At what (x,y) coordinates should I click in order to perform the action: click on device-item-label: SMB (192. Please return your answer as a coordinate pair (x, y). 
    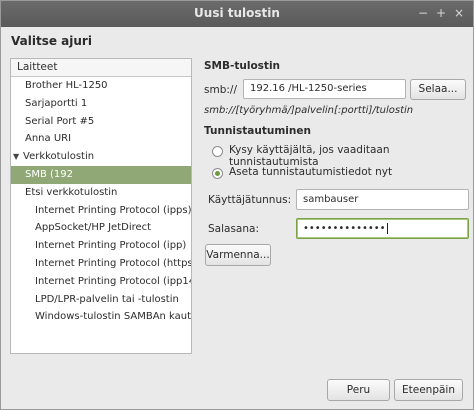
    Looking at the image, I should click on (49, 174).